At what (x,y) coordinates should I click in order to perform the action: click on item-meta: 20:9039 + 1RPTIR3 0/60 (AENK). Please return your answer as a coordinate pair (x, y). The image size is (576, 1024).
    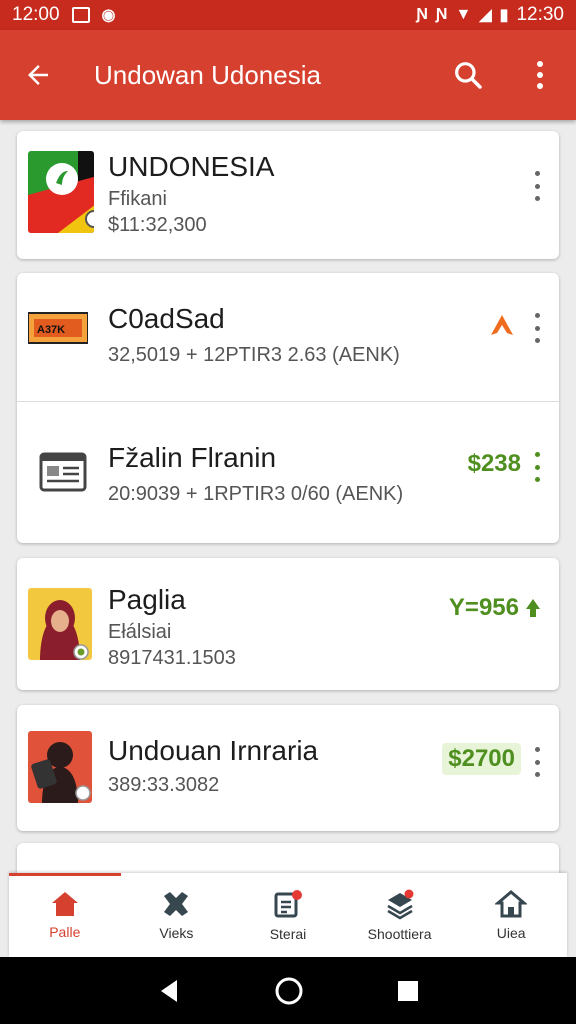
    Looking at the image, I should click on (256, 494).